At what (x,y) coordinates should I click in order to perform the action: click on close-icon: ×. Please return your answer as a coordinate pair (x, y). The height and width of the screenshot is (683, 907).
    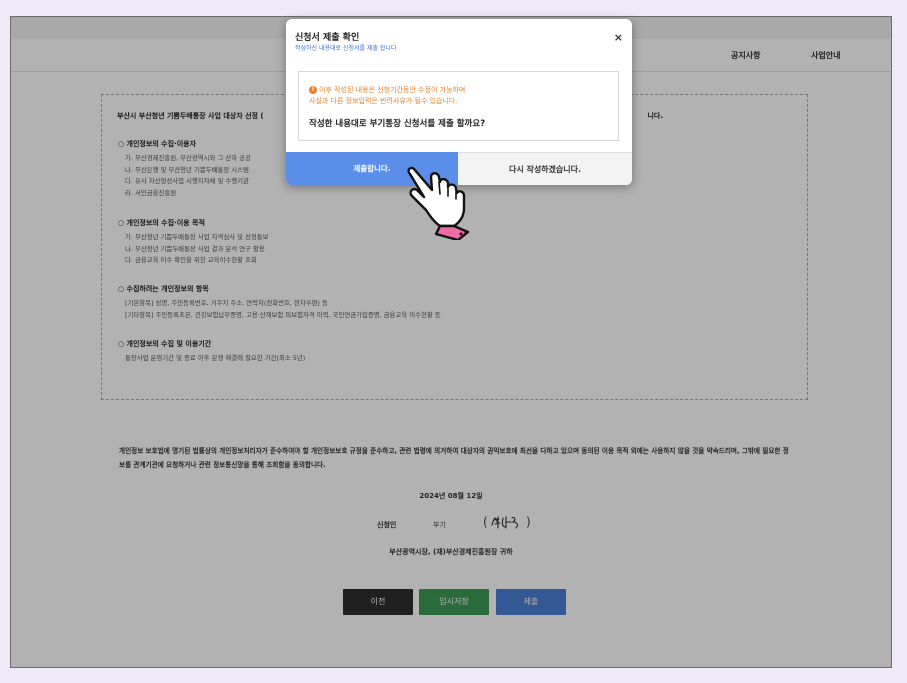
    Looking at the image, I should click on (618, 37).